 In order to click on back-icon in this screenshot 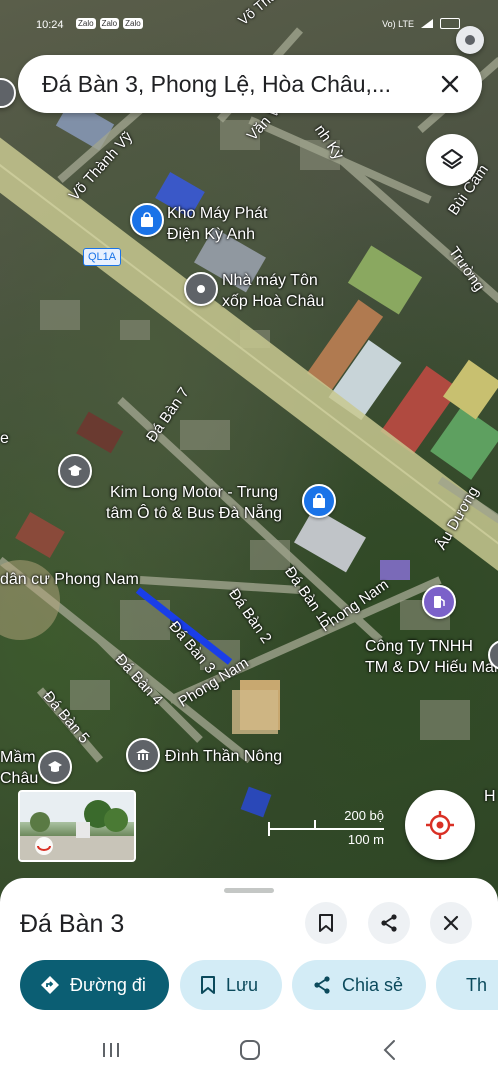, I will do `click(389, 1050)`.